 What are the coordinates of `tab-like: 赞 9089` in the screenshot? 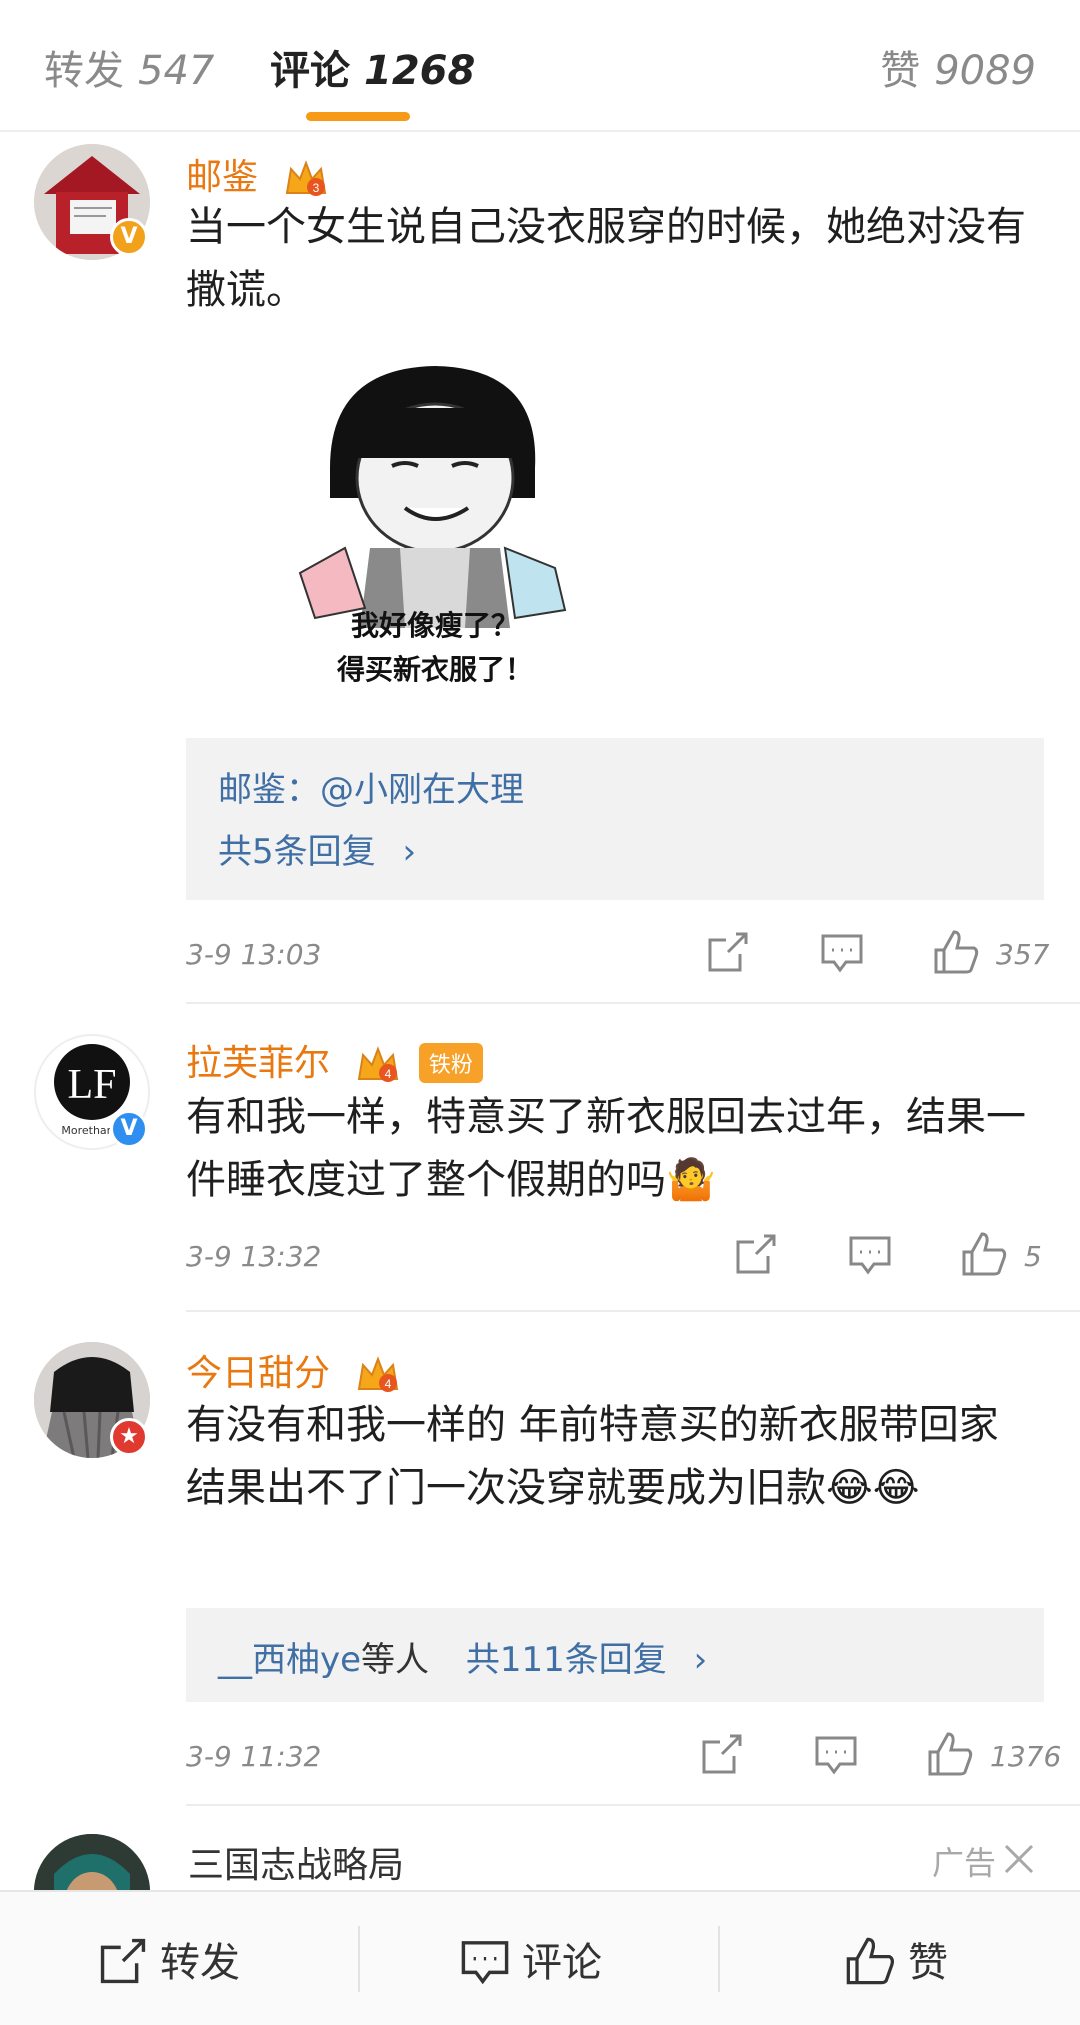 It's located at (958, 67).